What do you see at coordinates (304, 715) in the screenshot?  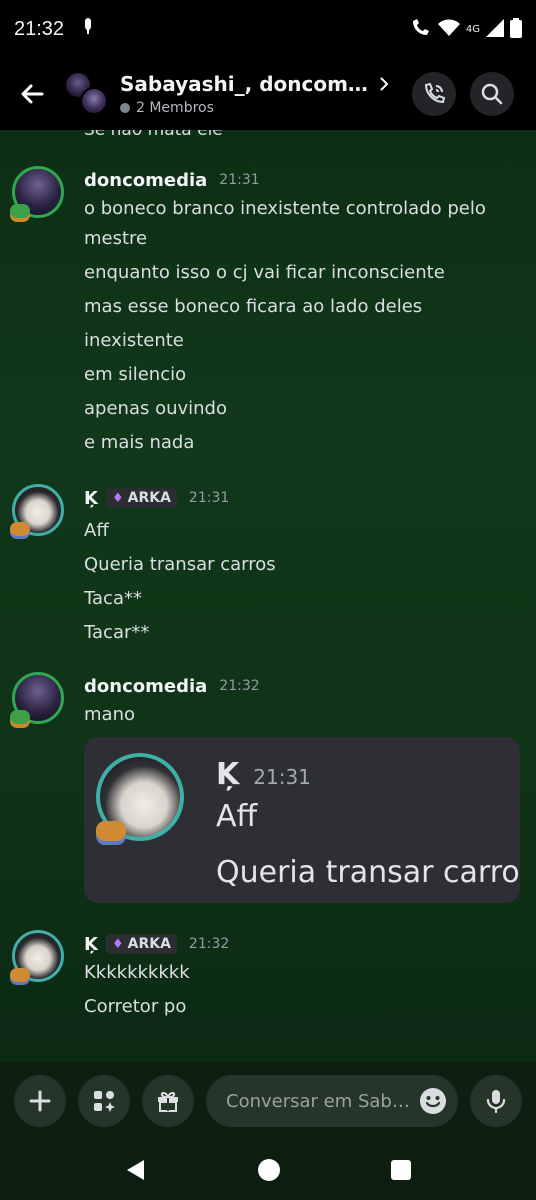 I see `message-line: mano` at bounding box center [304, 715].